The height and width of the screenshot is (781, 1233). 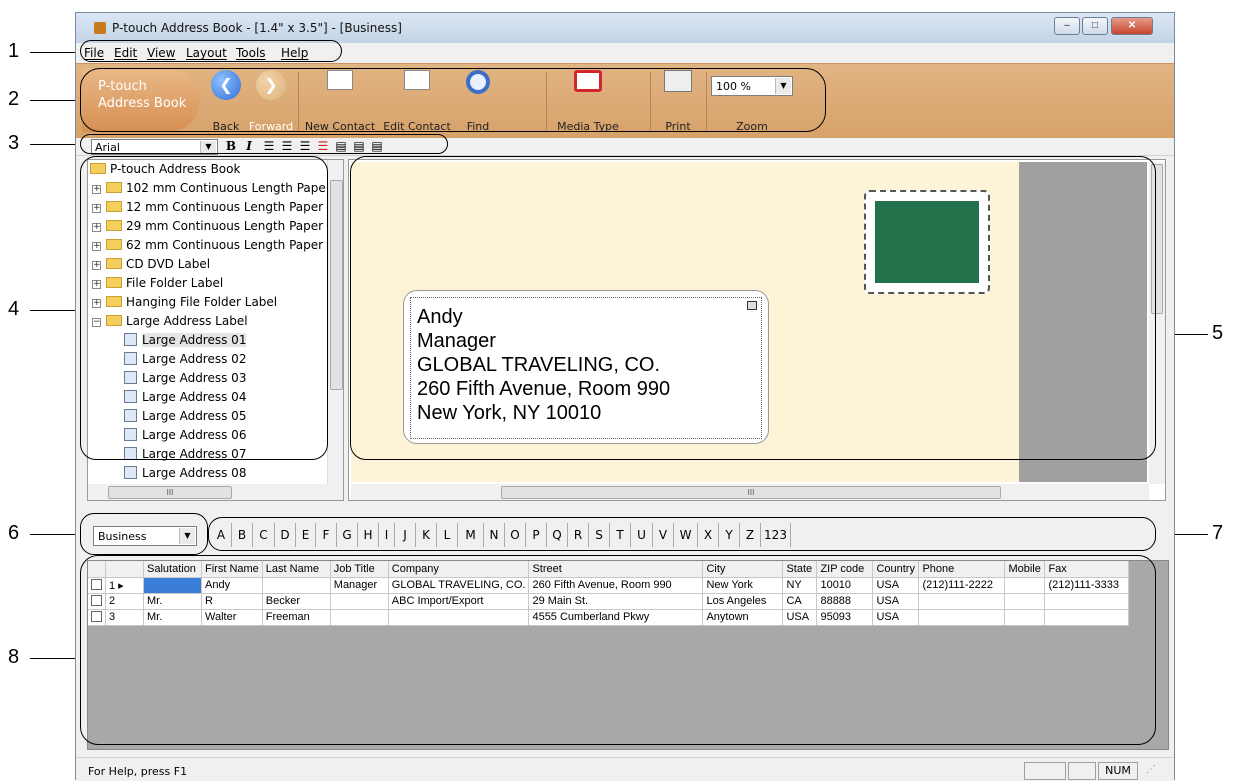 What do you see at coordinates (249, 146) in the screenshot?
I see `italic-button: I` at bounding box center [249, 146].